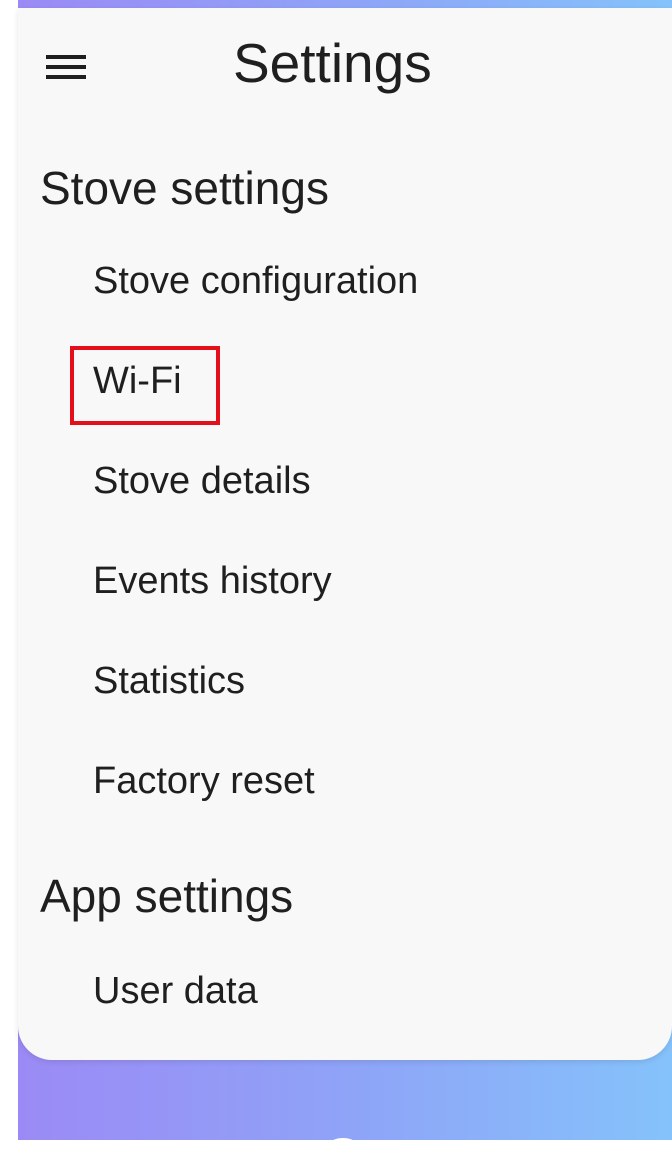  What do you see at coordinates (202, 481) in the screenshot?
I see `menu-item-stove-details: Stove details` at bounding box center [202, 481].